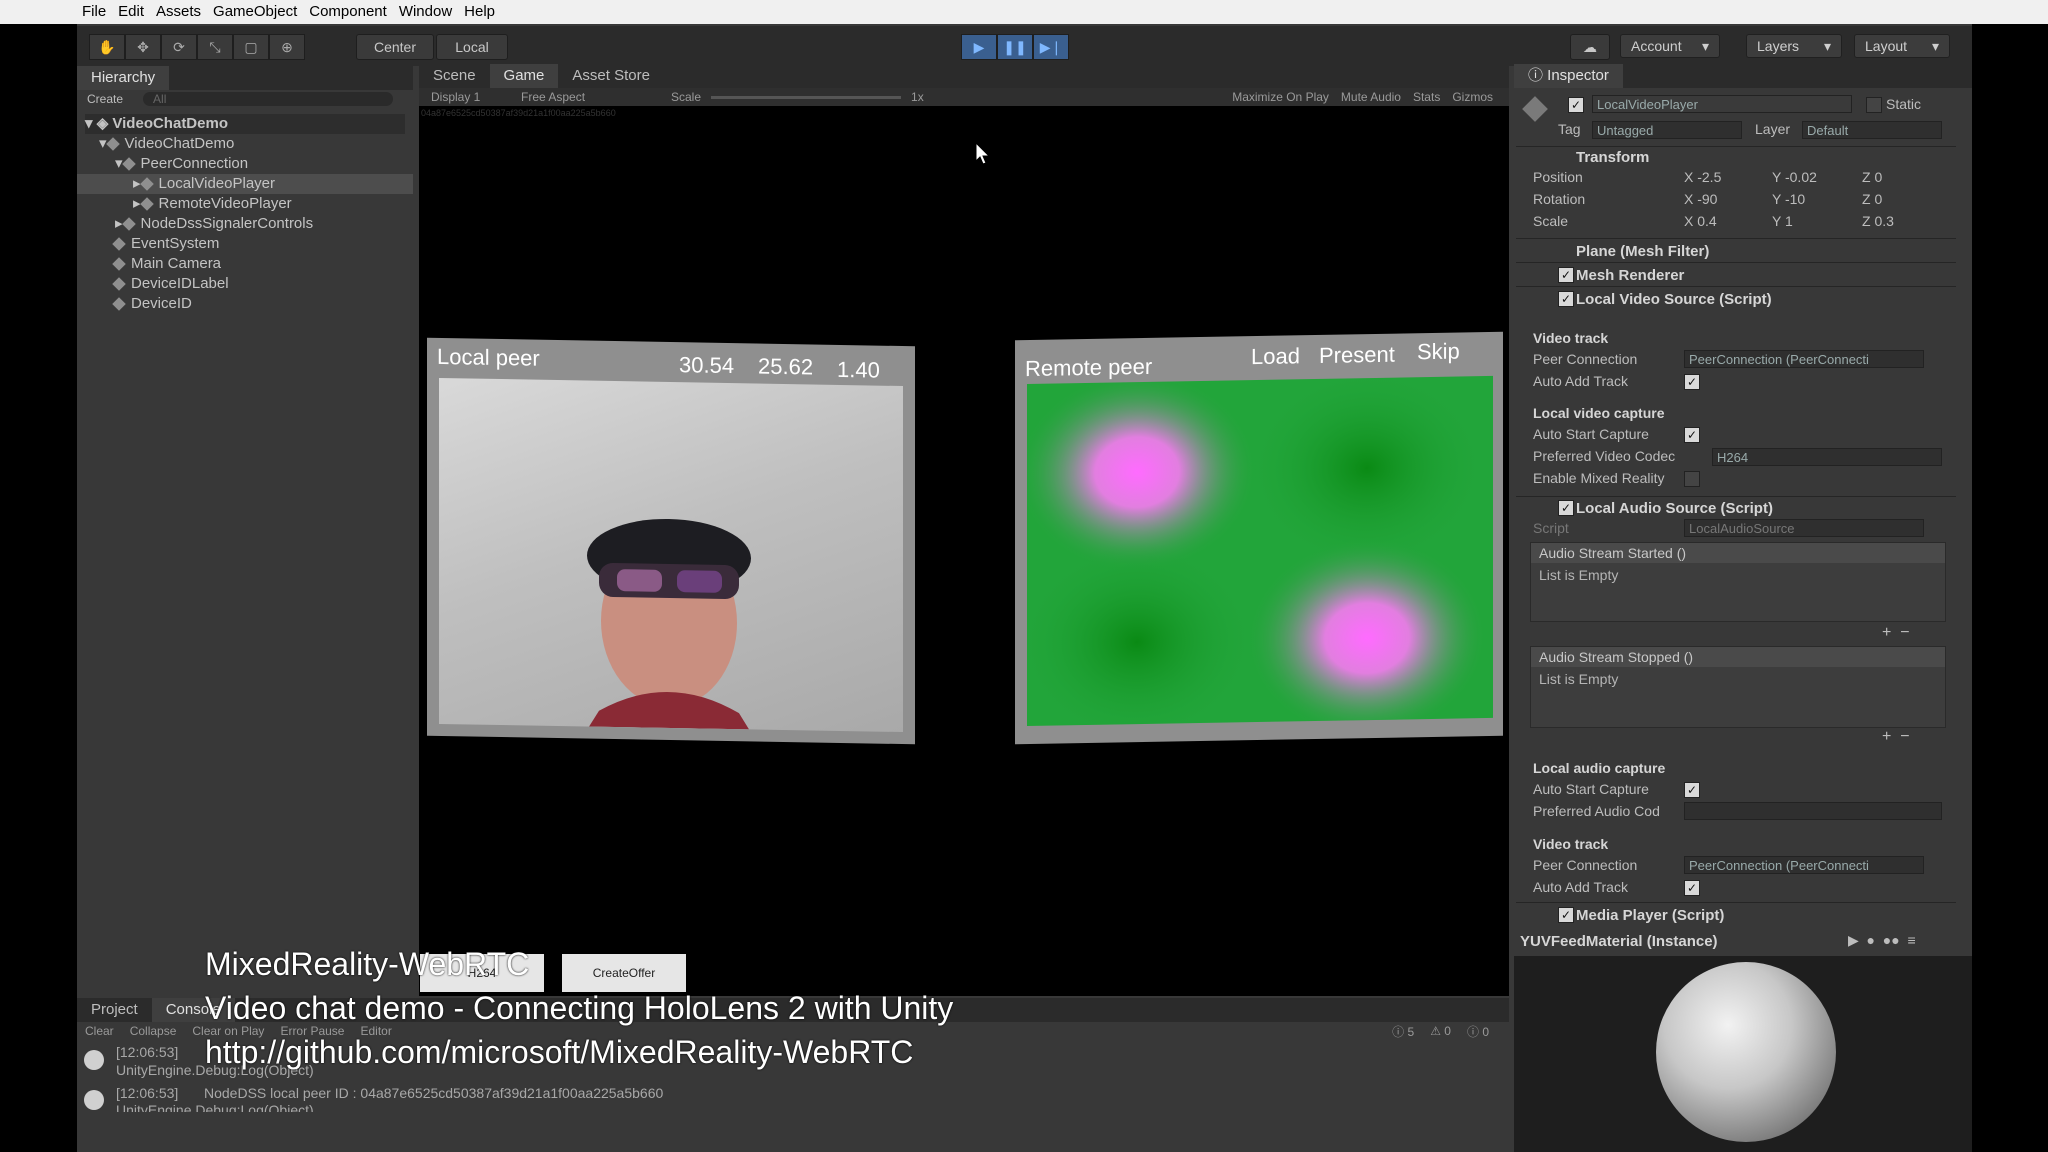 The height and width of the screenshot is (1152, 2048). I want to click on audio-auto-start-capture-checkbox: ✓, so click(1692, 790).